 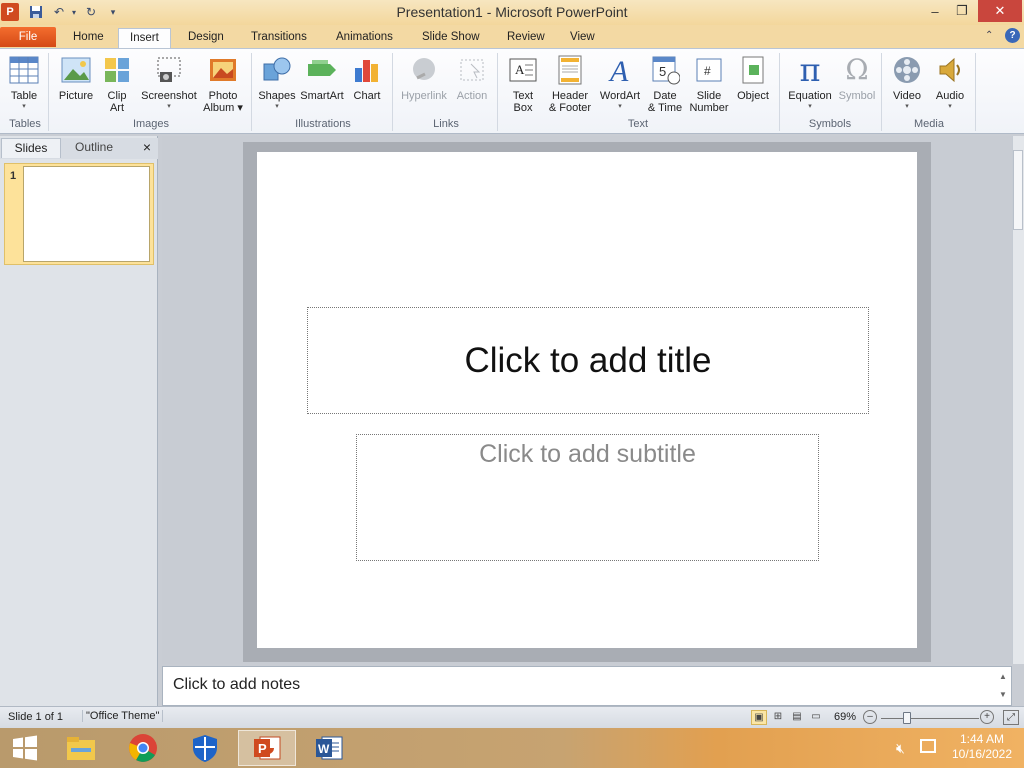 What do you see at coordinates (236, 685) in the screenshot?
I see `notes-placeholder: Click to add notes` at bounding box center [236, 685].